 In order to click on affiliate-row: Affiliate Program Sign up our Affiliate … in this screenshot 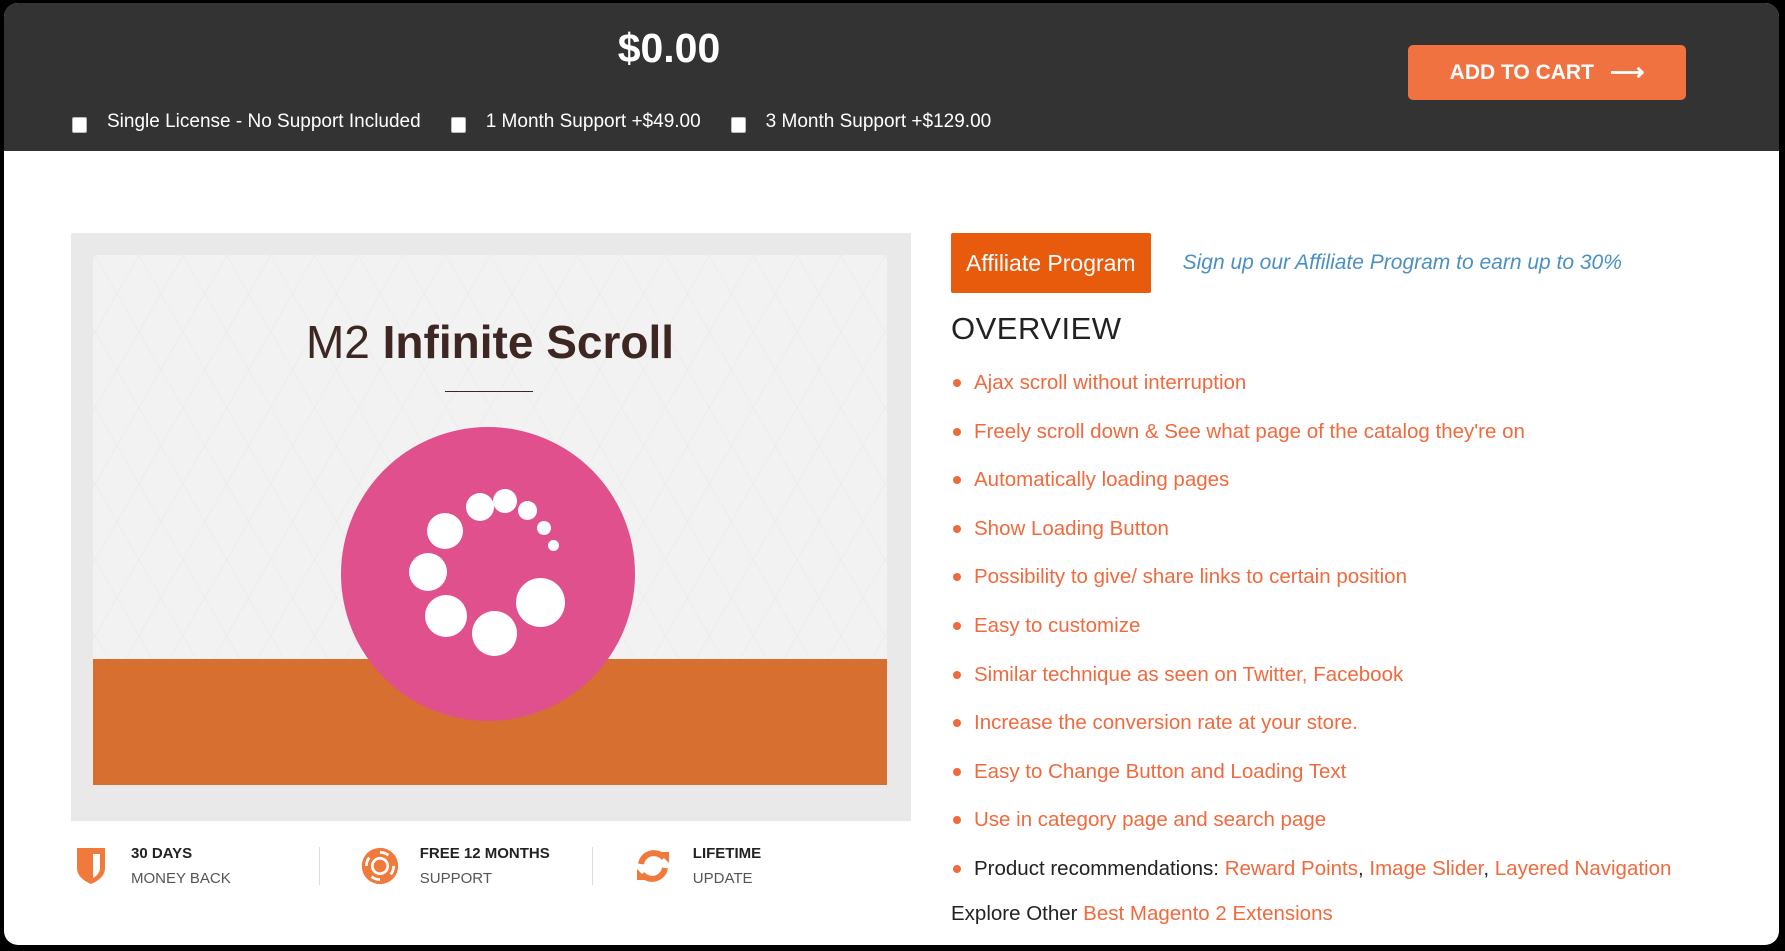, I will do `click(1361, 263)`.